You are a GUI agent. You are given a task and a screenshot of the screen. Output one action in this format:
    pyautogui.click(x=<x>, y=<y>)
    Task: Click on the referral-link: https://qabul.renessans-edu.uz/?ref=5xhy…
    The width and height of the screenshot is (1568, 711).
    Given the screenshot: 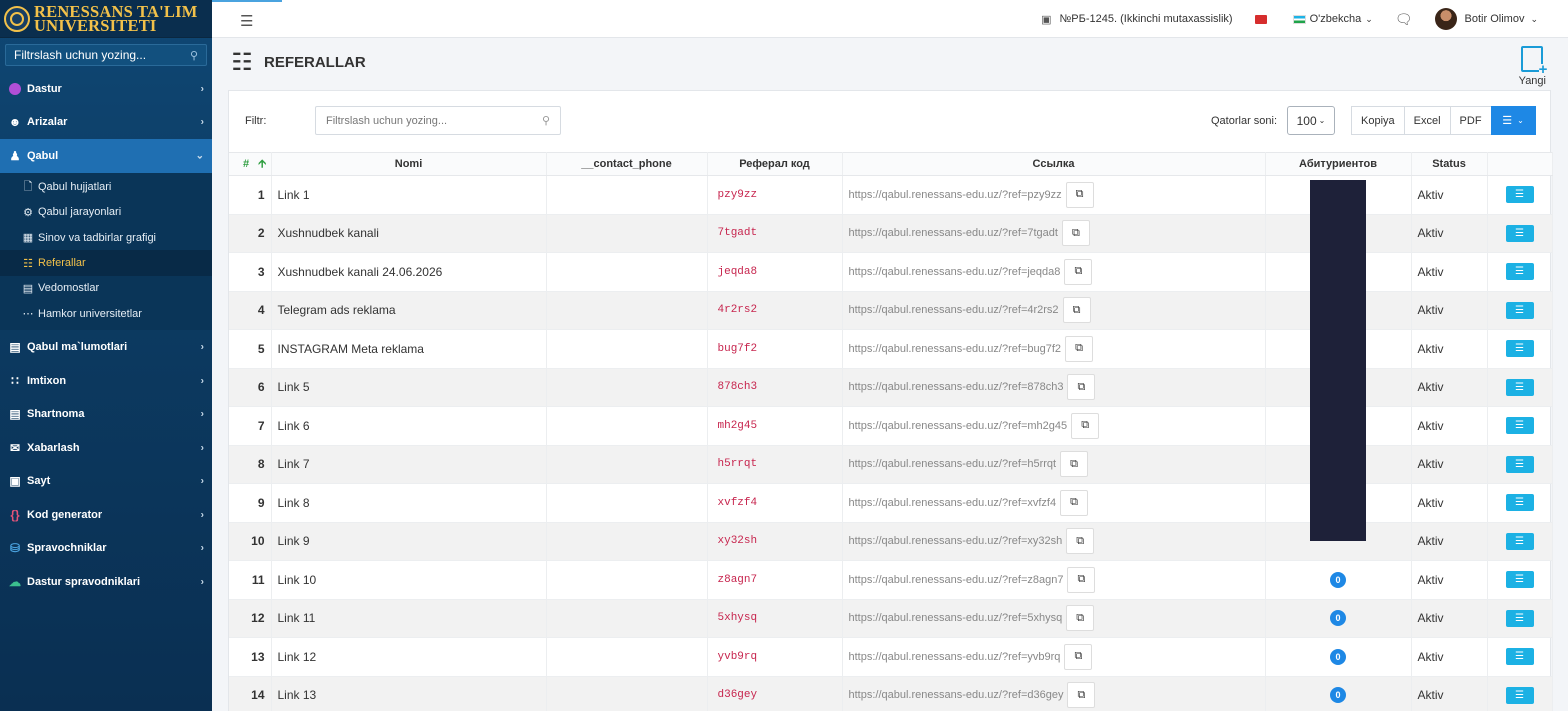 What is the action you would take?
    pyautogui.click(x=956, y=618)
    